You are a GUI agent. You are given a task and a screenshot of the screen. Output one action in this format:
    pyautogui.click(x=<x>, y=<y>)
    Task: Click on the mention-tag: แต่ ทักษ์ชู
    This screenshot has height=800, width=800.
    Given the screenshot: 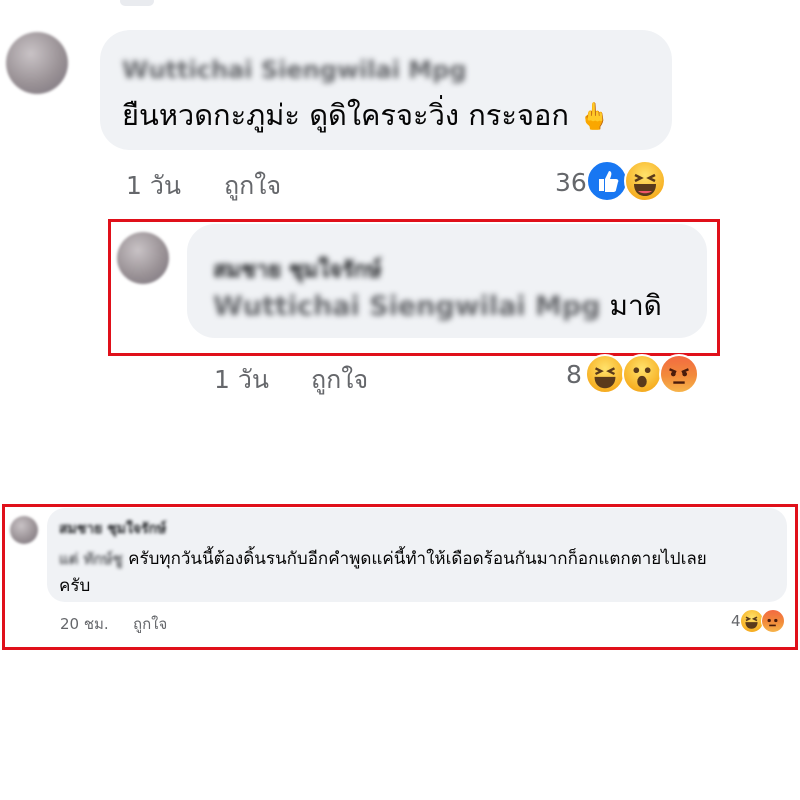 What is the action you would take?
    pyautogui.click(x=91, y=559)
    